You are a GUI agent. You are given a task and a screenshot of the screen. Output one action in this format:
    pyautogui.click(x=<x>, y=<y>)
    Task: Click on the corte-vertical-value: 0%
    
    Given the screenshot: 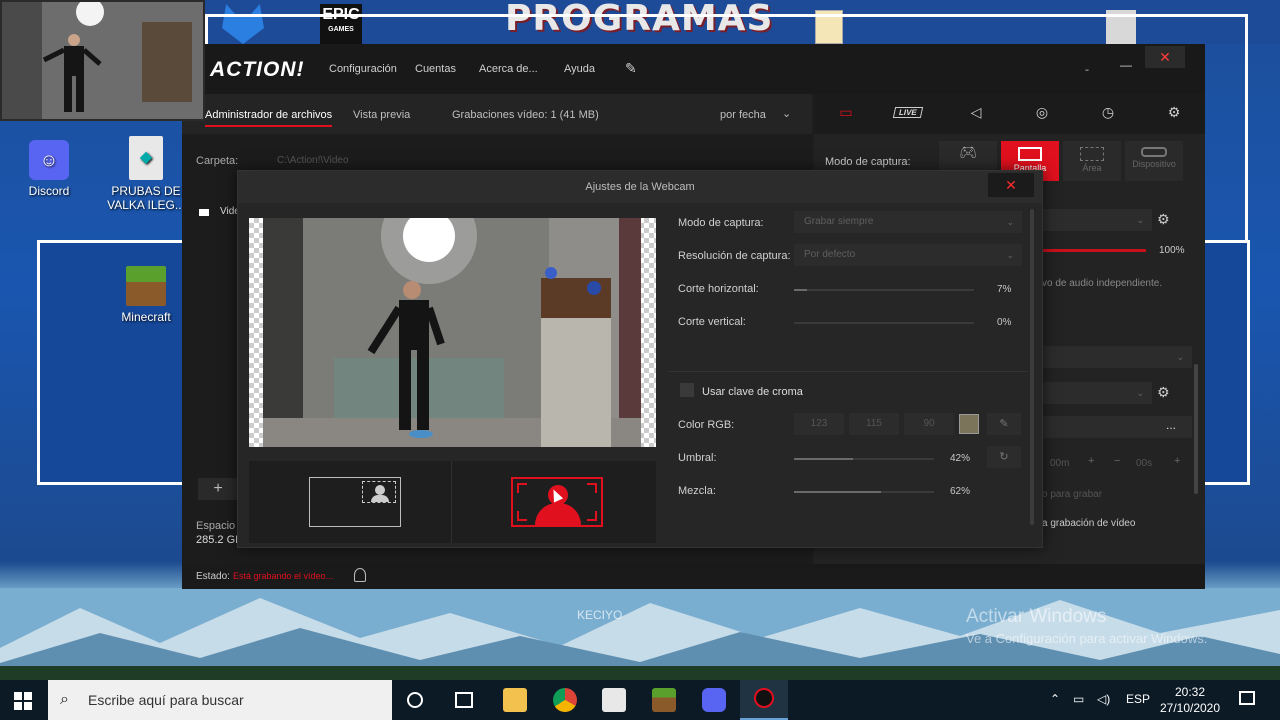 What is the action you would take?
    pyautogui.click(x=1004, y=322)
    